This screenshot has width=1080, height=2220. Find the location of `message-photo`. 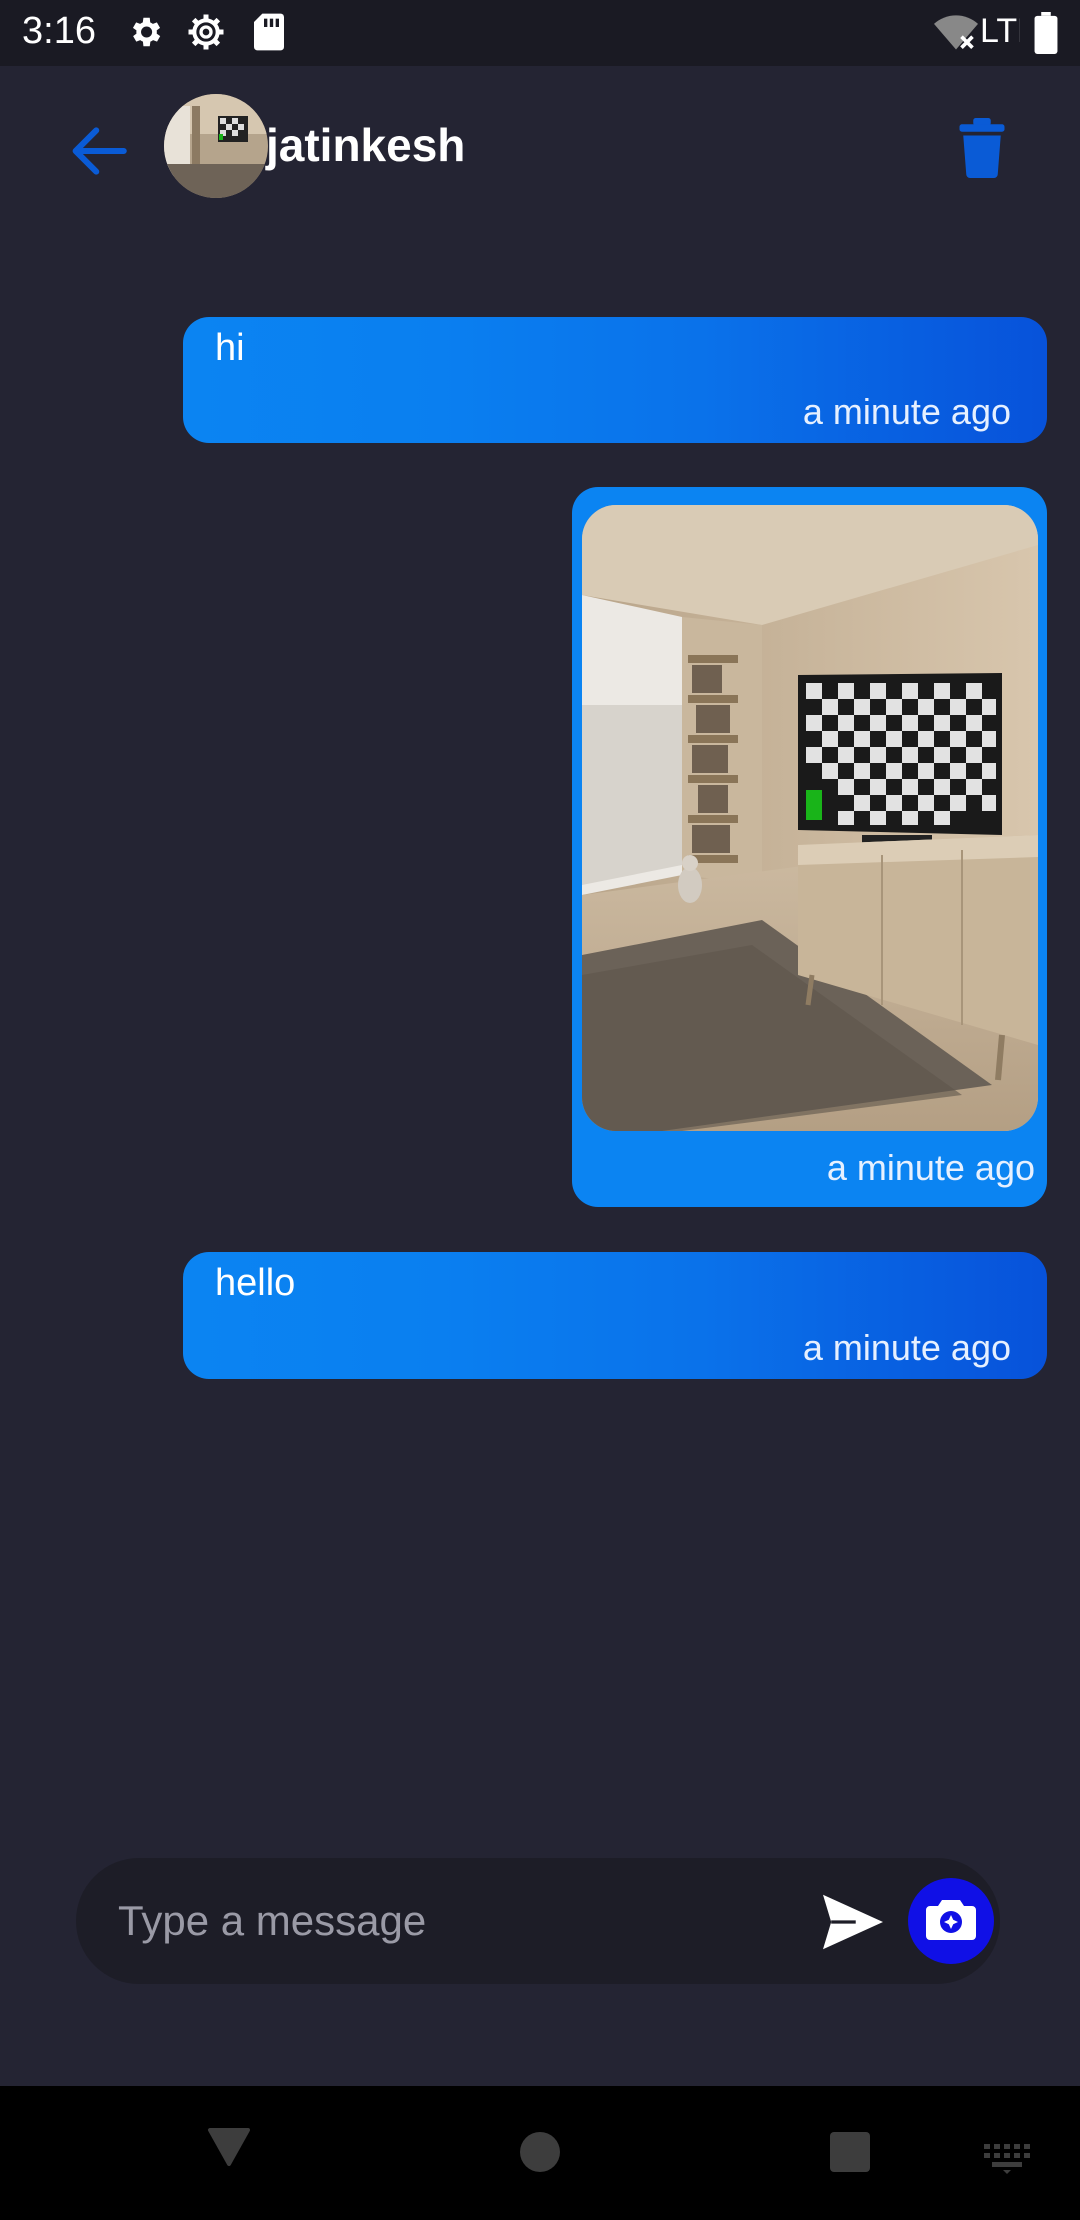

message-photo is located at coordinates (810, 818).